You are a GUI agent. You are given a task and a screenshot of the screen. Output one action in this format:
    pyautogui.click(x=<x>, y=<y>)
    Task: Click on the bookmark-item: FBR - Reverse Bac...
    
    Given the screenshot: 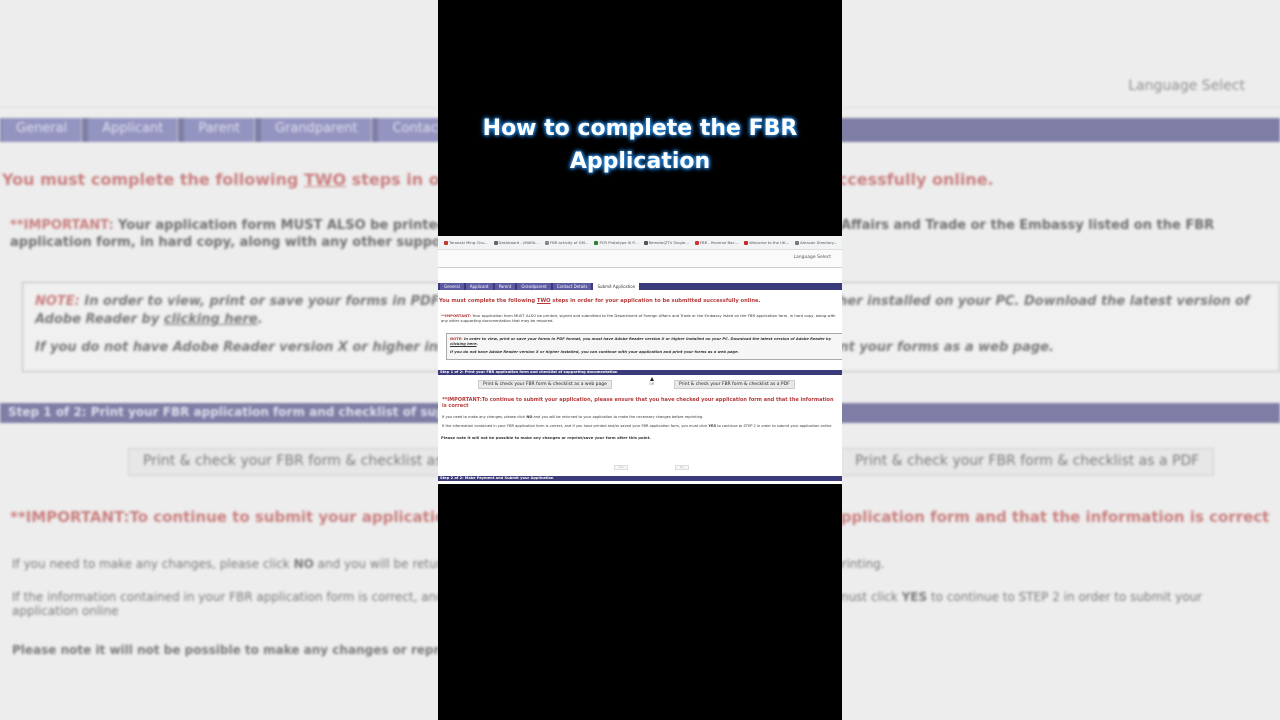 What is the action you would take?
    pyautogui.click(x=716, y=242)
    